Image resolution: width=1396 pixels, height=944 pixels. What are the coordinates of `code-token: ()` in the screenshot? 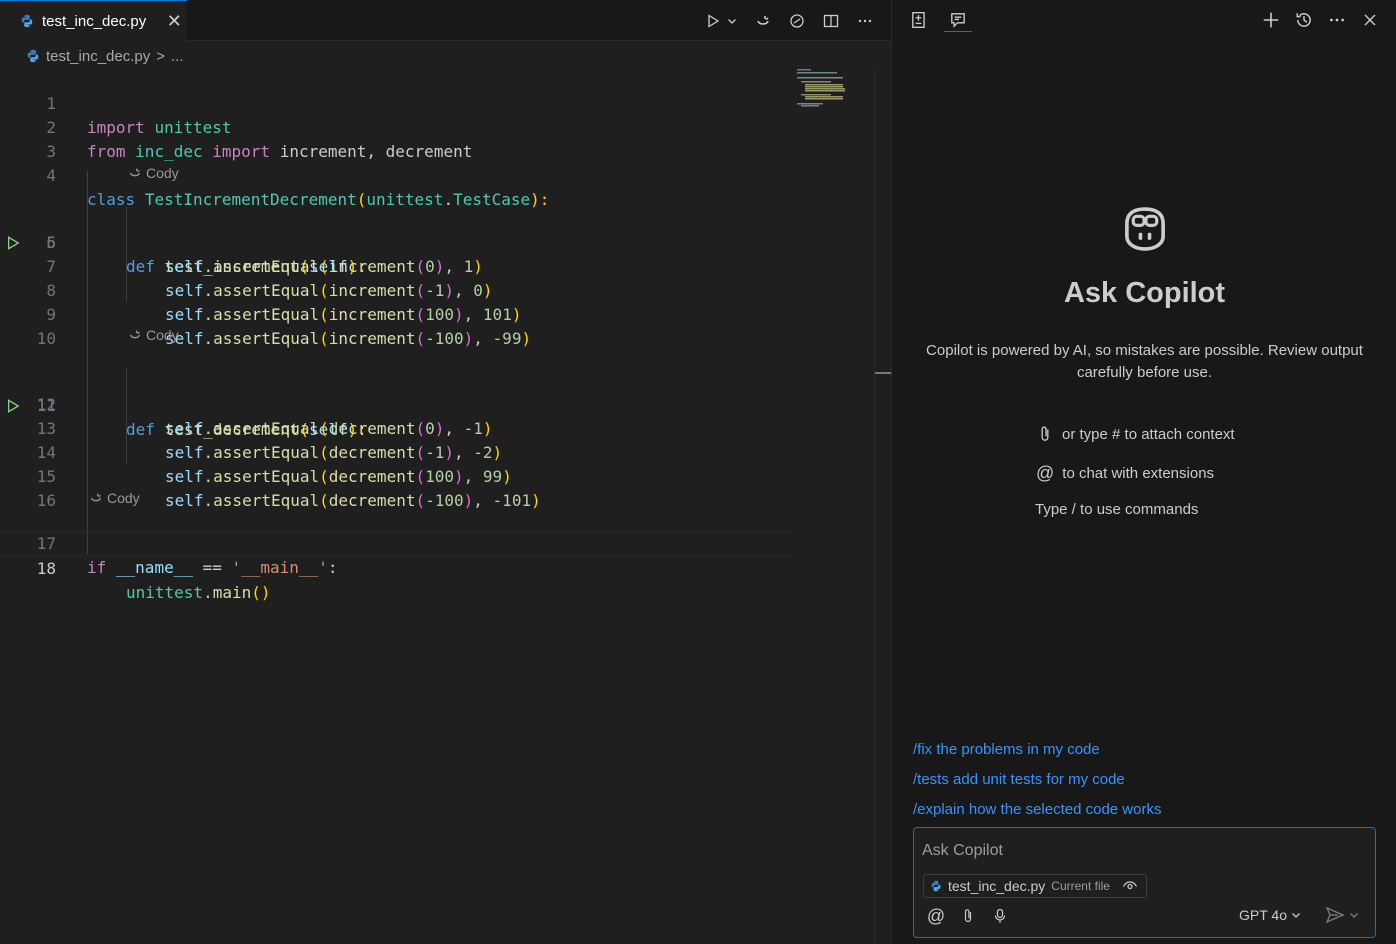 It's located at (261, 592).